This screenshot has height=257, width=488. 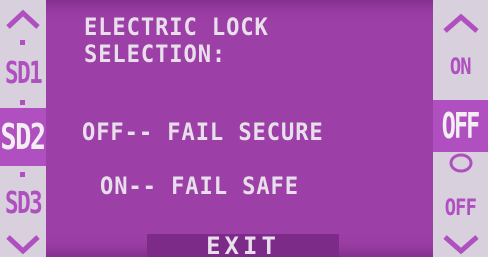 I want to click on right-scroll-down-button, so click(x=460, y=243).